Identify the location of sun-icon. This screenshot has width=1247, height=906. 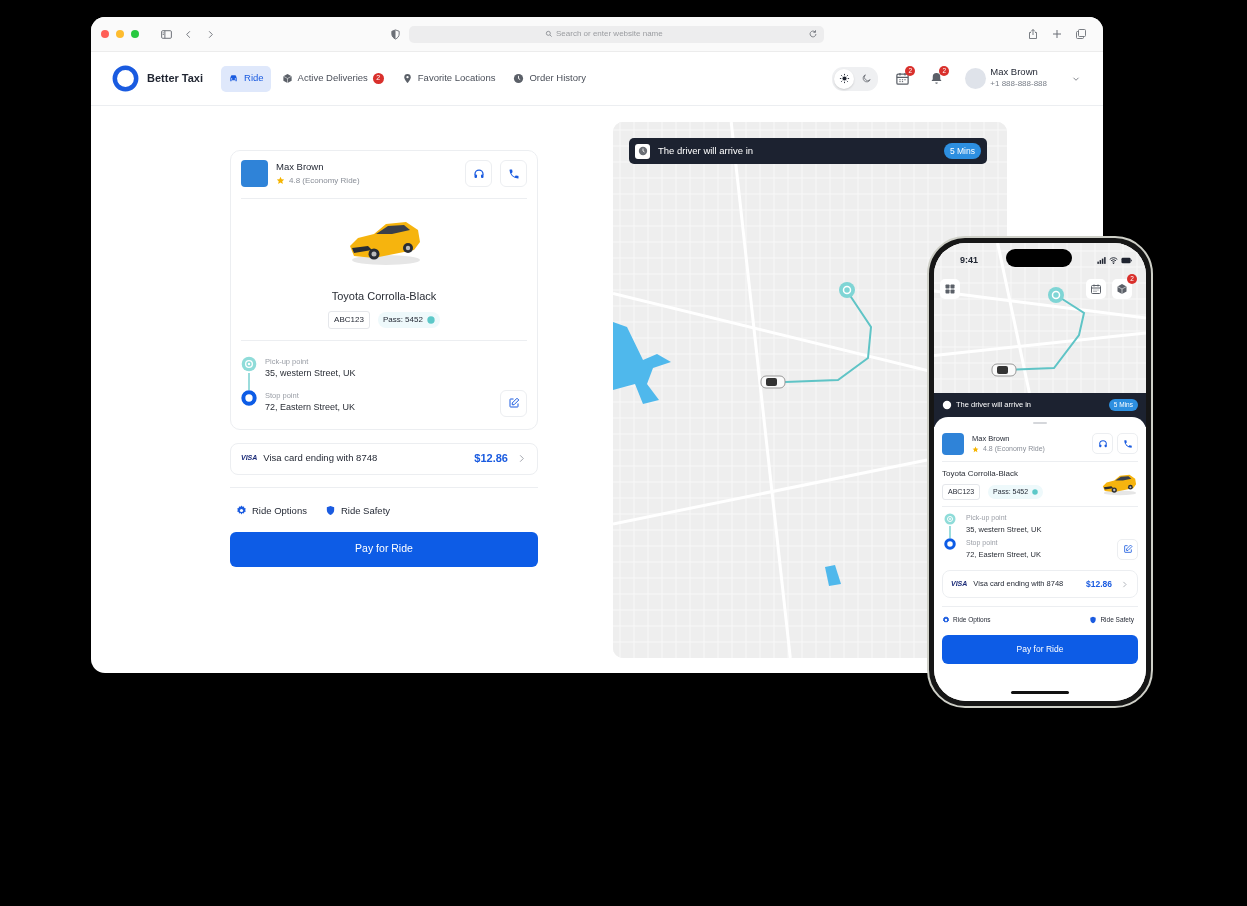
(844, 78).